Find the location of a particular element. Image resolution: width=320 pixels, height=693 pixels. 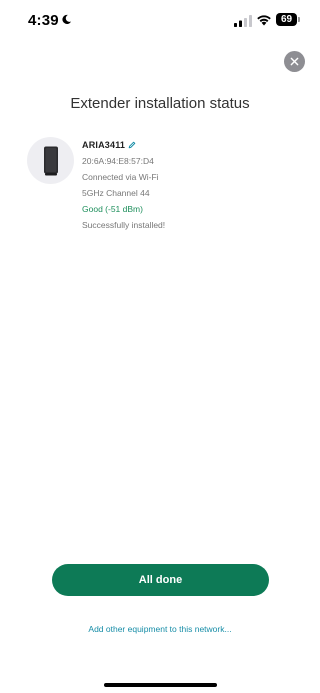

home-indicator is located at coordinates (160, 685).